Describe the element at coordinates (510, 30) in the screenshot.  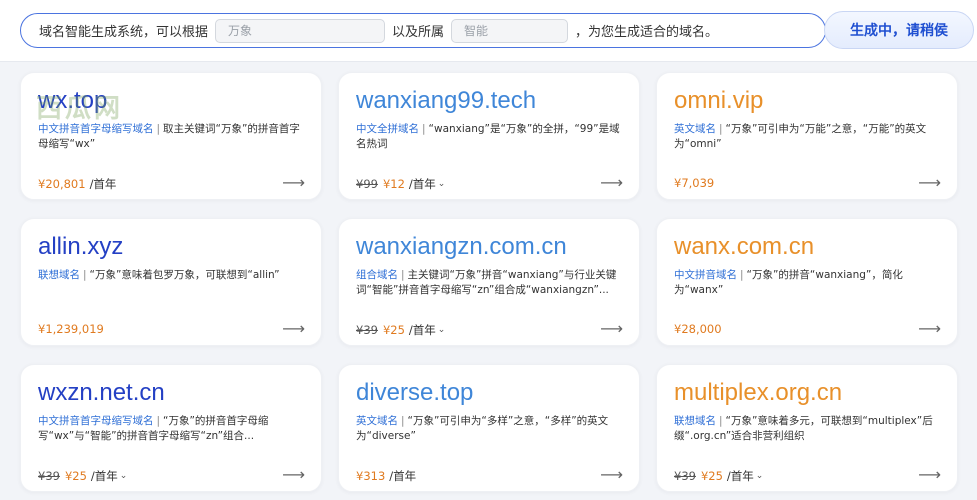
I see `industry-input: 智能` at that location.